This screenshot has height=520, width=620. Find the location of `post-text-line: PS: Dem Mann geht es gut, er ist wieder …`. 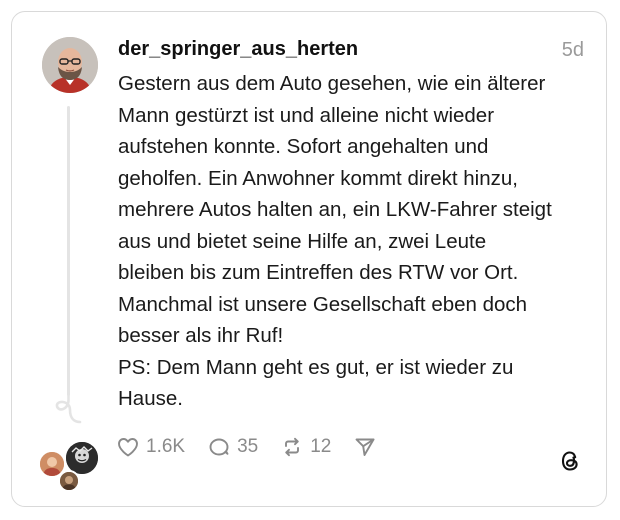

post-text-line: PS: Dem Mann geht es gut, er ist wieder … is located at coordinates (316, 367).